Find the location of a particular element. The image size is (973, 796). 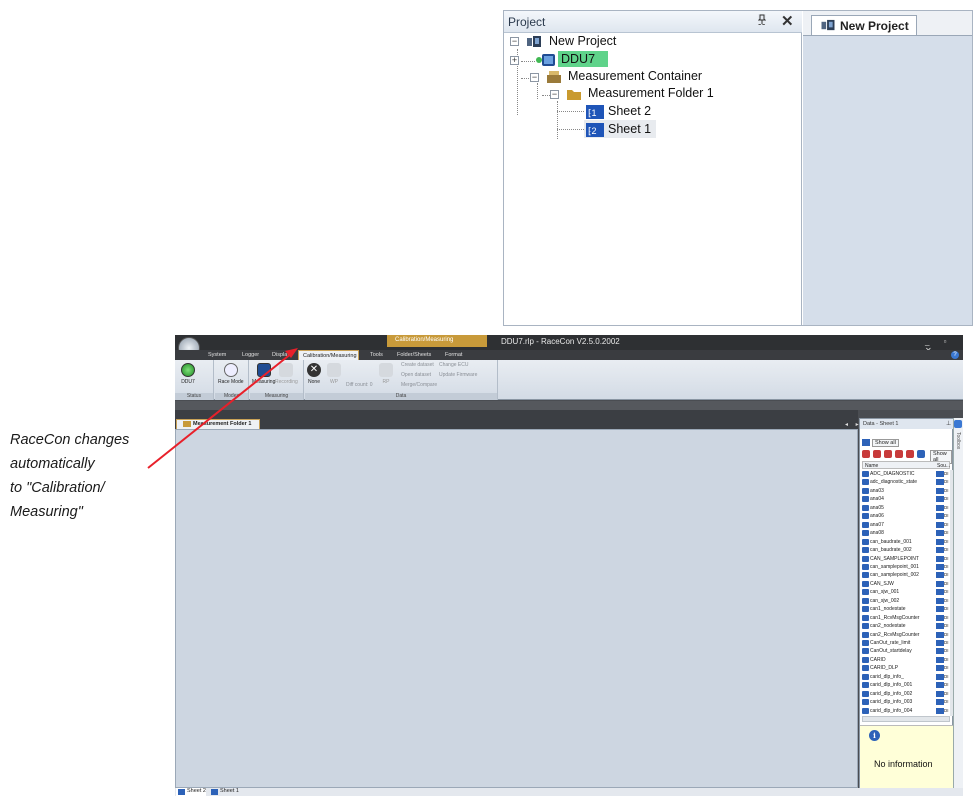

signal-name: carid_dlp_info_ is located at coordinates (887, 676).